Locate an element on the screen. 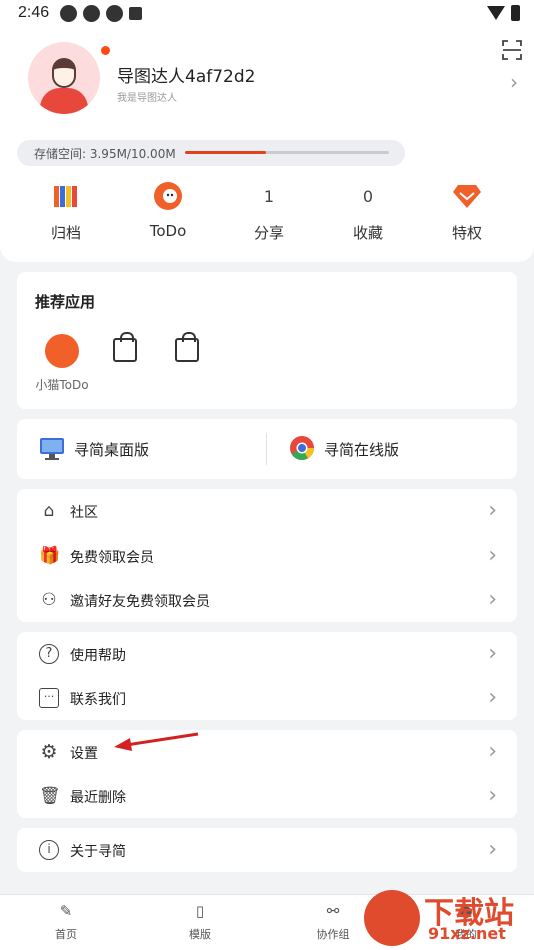 Image resolution: width=534 pixels, height=950 pixels. tab-label: 协作组 is located at coordinates (333, 934).